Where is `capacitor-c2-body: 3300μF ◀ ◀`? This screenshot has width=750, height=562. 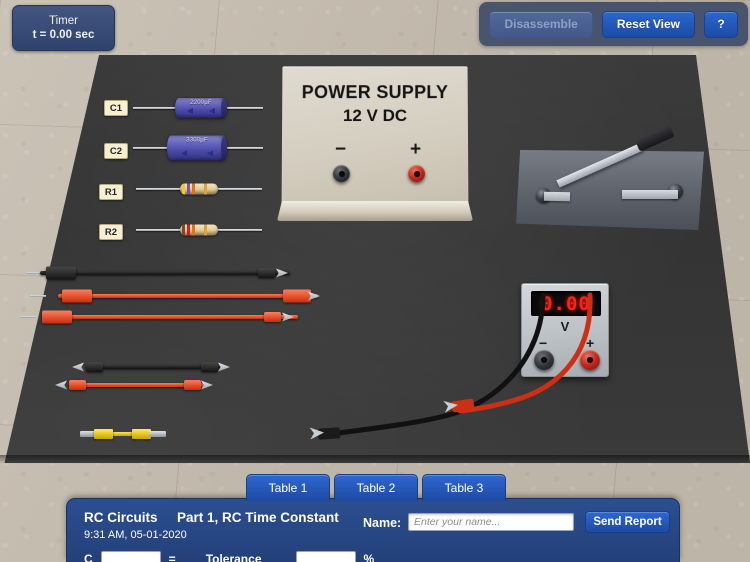 capacitor-c2-body: 3300μF ◀ ◀ is located at coordinates (197, 148).